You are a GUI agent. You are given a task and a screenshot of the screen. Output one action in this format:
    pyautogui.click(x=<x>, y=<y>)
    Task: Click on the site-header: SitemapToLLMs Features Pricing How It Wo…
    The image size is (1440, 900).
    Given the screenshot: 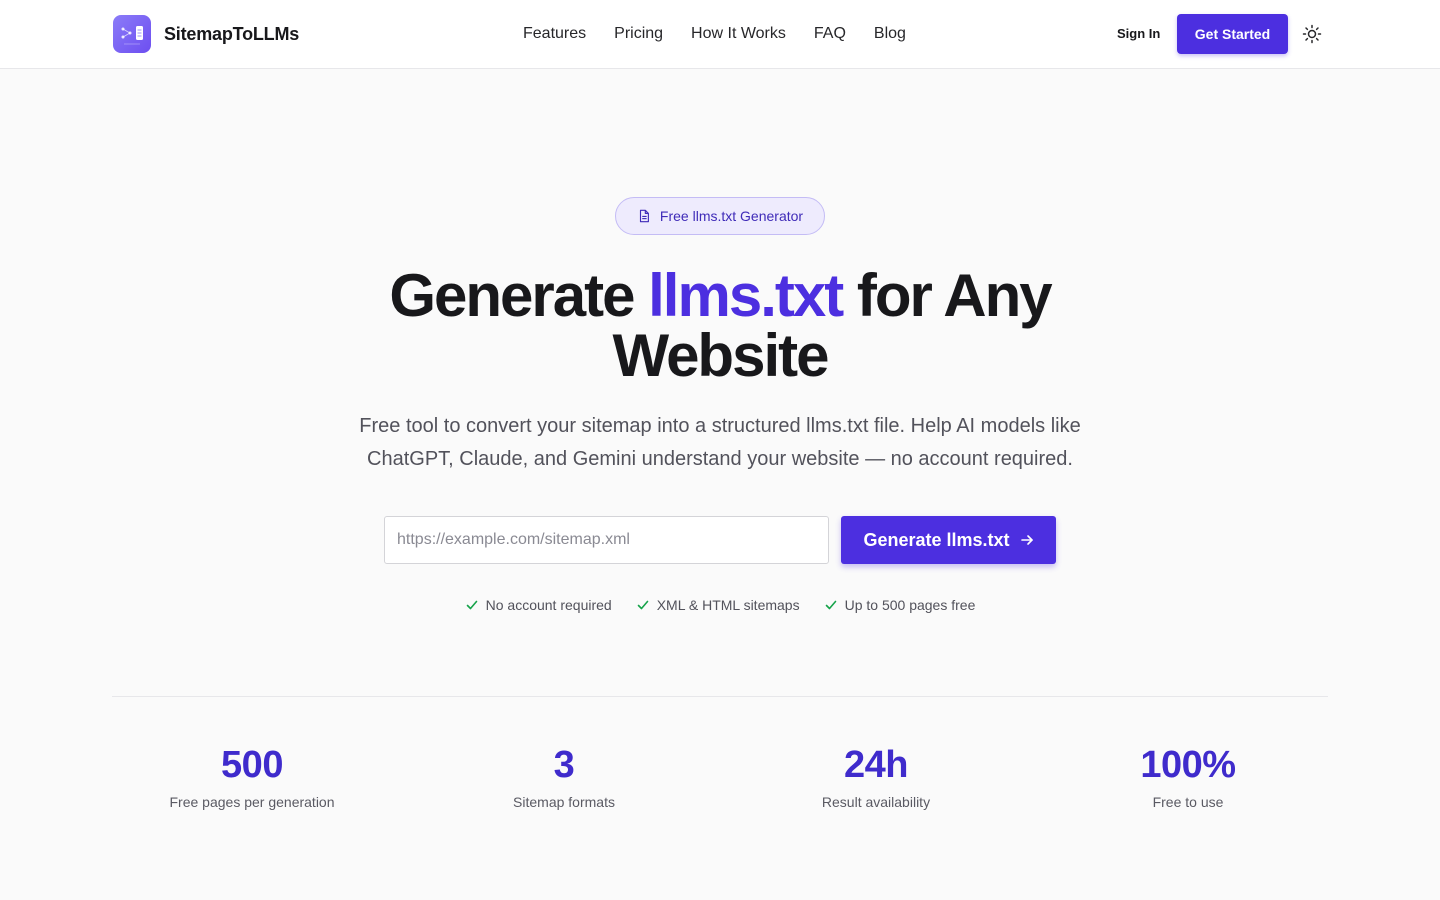 What is the action you would take?
    pyautogui.click(x=720, y=34)
    